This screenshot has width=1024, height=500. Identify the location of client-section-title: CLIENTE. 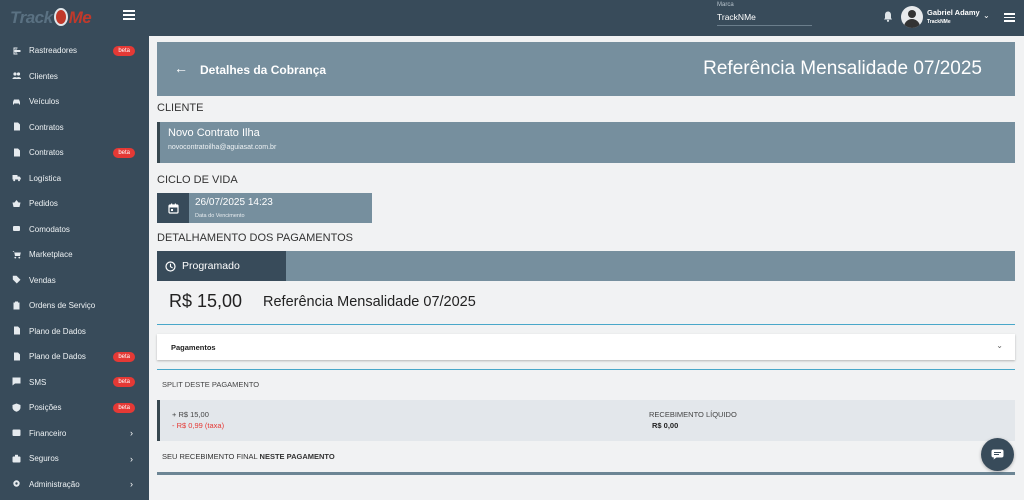
(180, 108).